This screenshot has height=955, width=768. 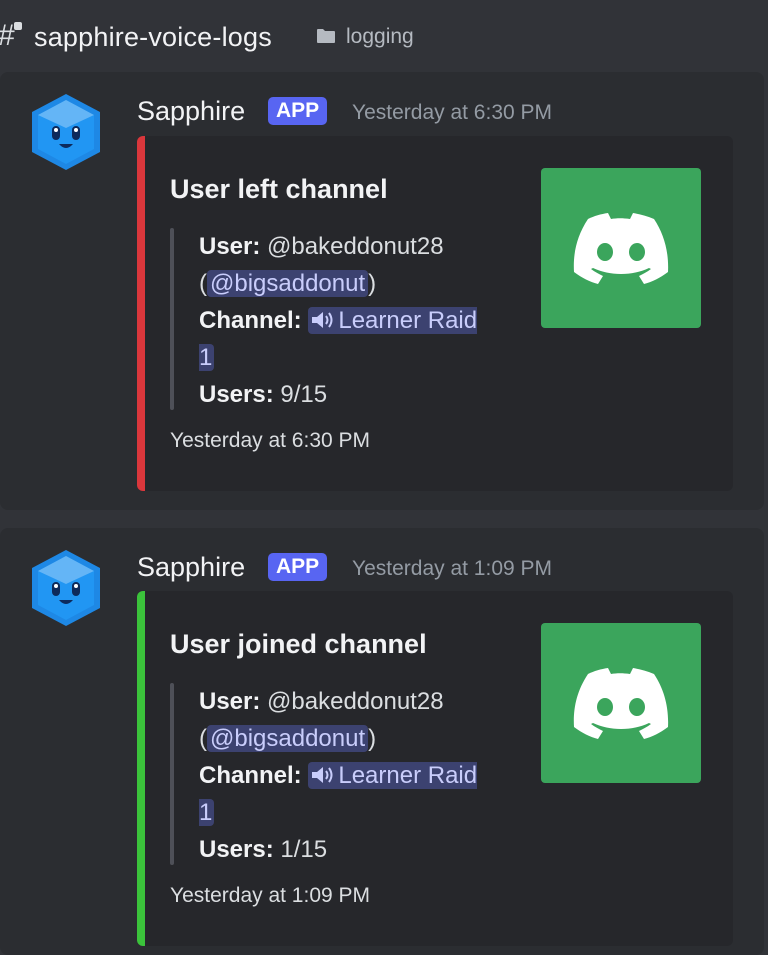 What do you see at coordinates (153, 37) in the screenshot?
I see `channel-name: sapphire-voice-logs` at bounding box center [153, 37].